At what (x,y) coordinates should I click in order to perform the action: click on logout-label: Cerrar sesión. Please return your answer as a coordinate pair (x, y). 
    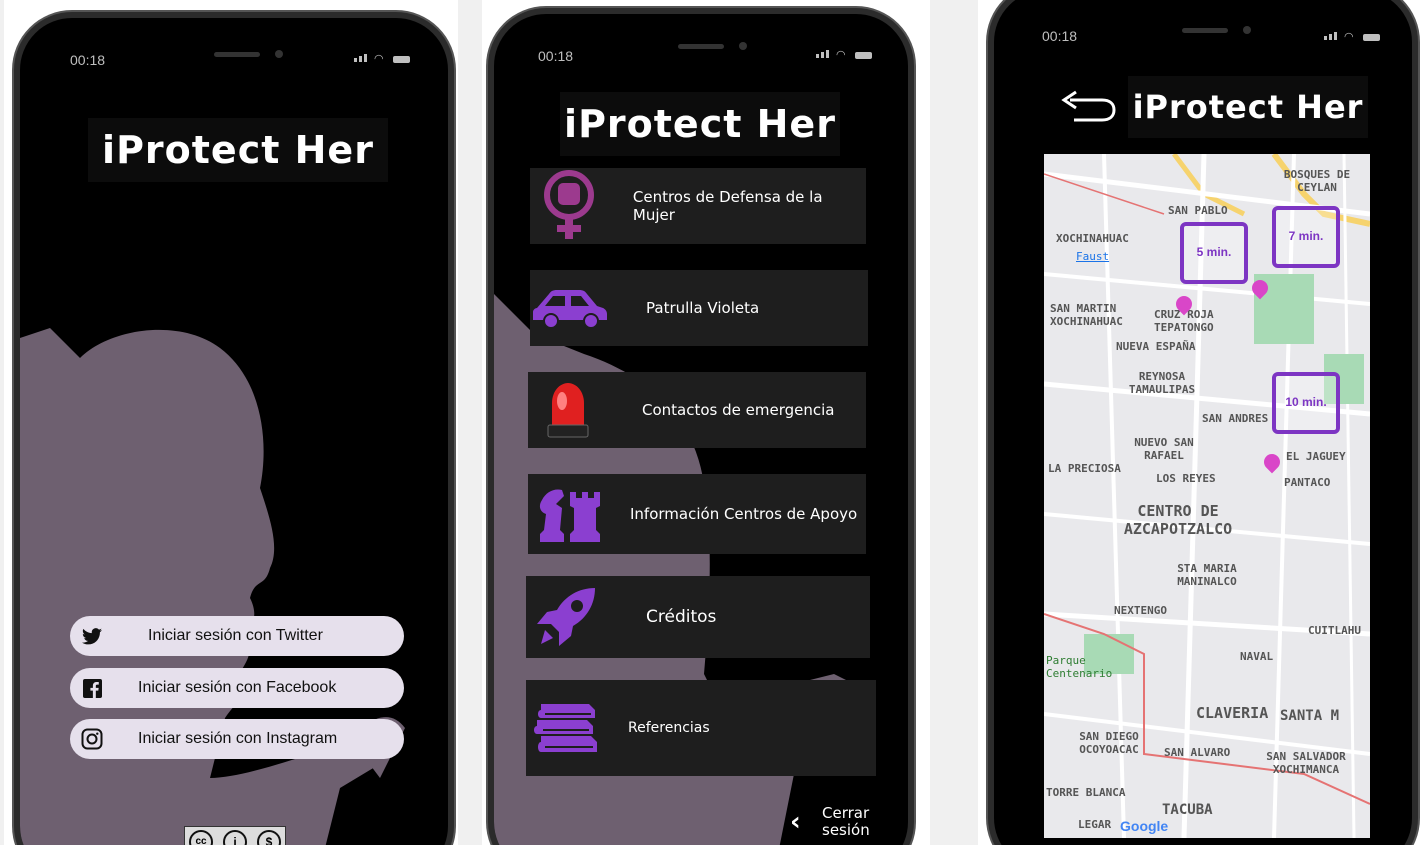
    Looking at the image, I should click on (846, 821).